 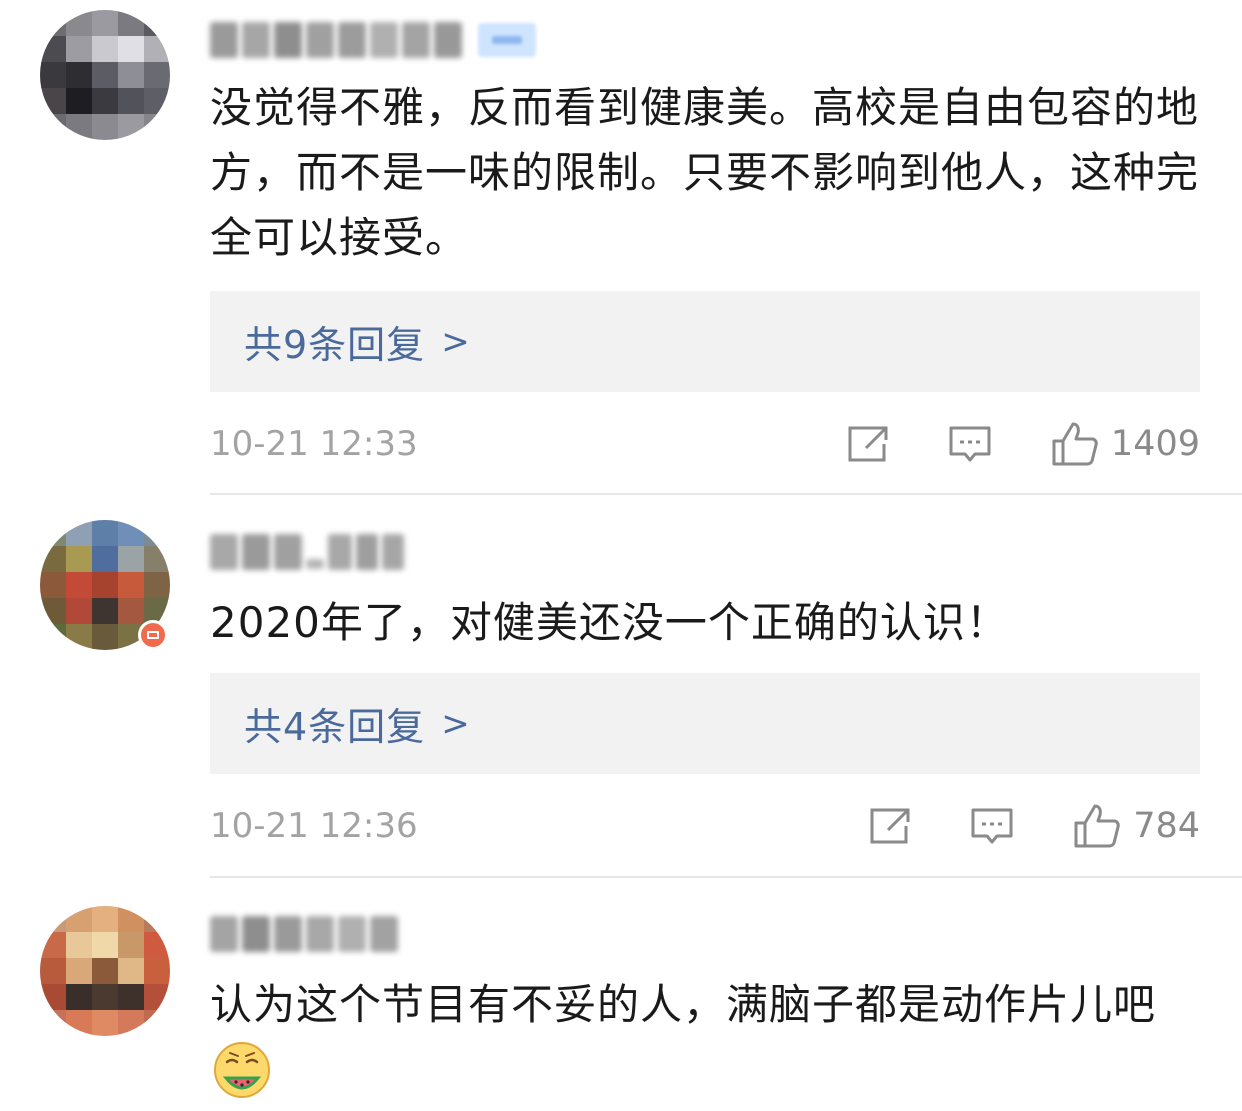 I want to click on comment-text: 认为这个节目有不妥的人，满脑子都是动作片儿吧, so click(x=683, y=1004).